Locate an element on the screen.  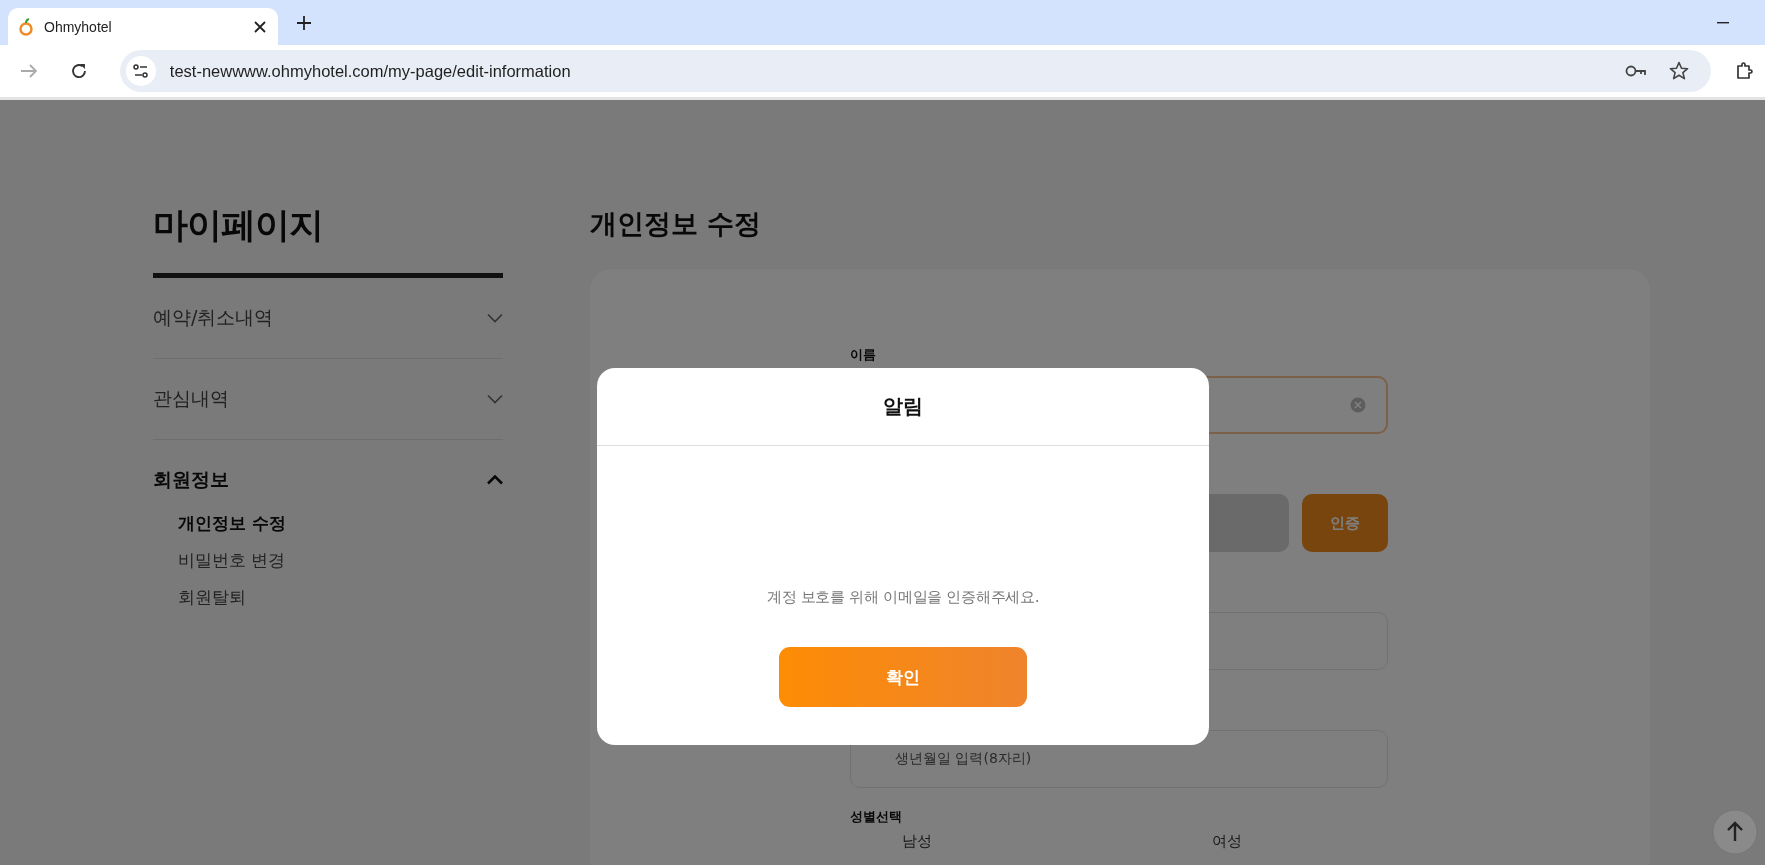
menu-item: 회원탈퇴 is located at coordinates (212, 597).